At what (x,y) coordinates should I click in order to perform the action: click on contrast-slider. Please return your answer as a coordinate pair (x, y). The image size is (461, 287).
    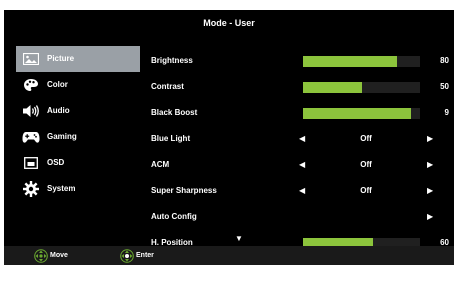
    Looking at the image, I should click on (361, 87).